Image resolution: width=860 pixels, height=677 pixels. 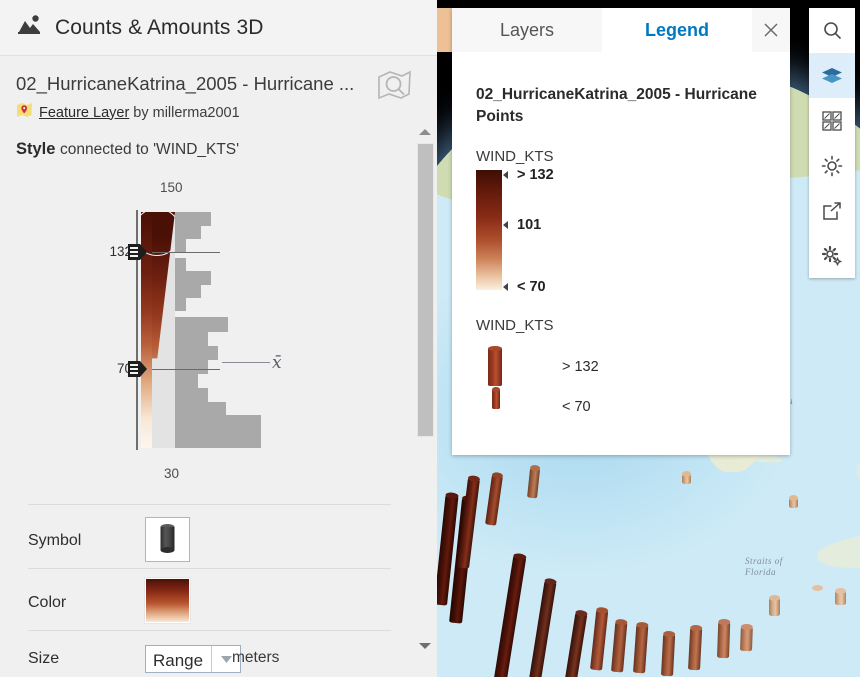 What do you see at coordinates (256, 657) in the screenshot?
I see `size-units-label: meters` at bounding box center [256, 657].